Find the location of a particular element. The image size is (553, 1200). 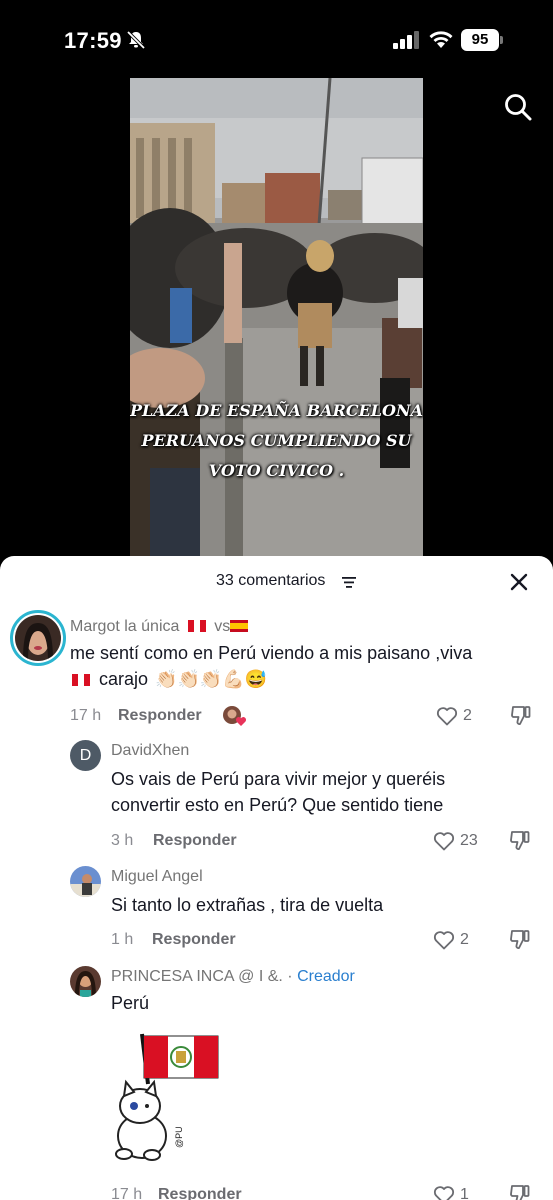

avatar: D is located at coordinates (85, 755).